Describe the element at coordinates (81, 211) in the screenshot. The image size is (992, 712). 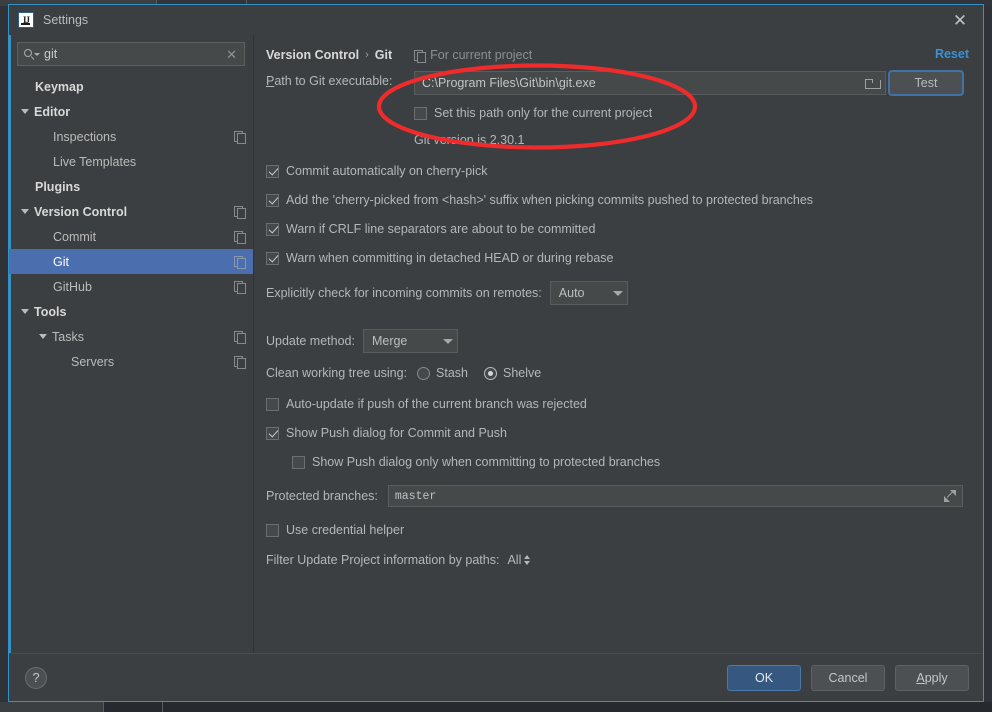
I see `sidebar-item-label: Version Control` at that location.